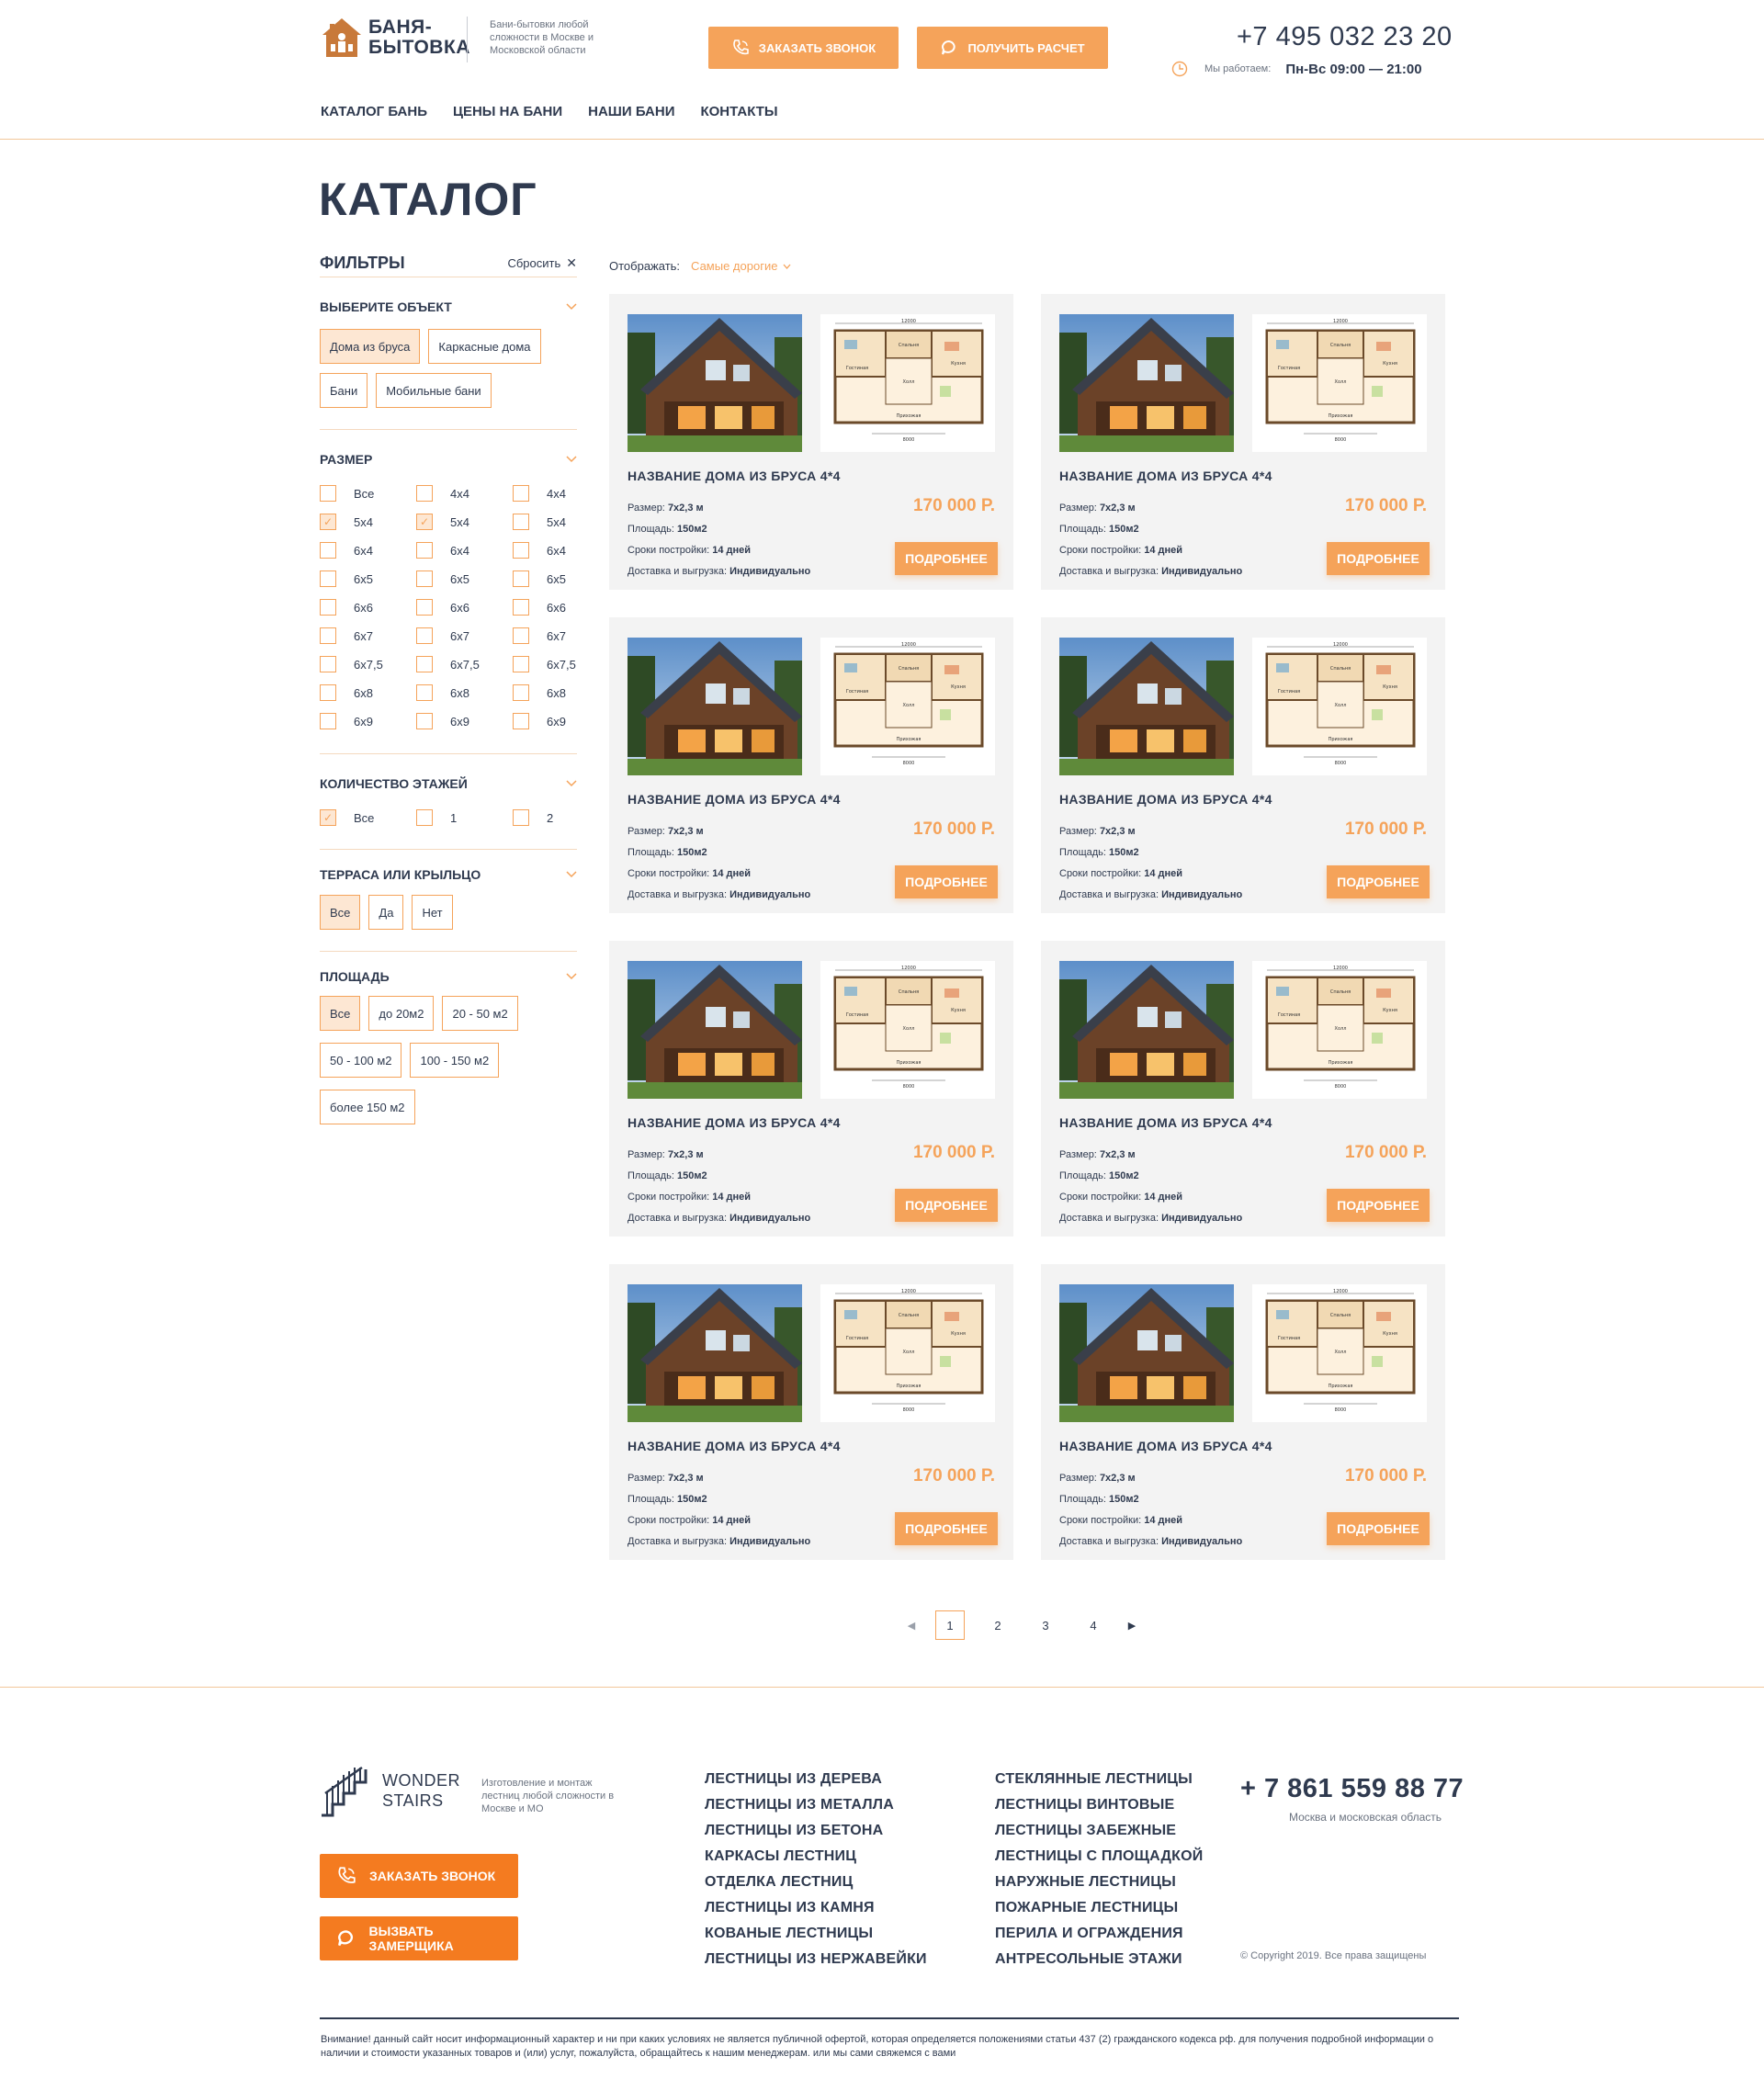 This screenshot has height=2090, width=1764. I want to click on size-checkbox: 6х7,5, so click(561, 664).